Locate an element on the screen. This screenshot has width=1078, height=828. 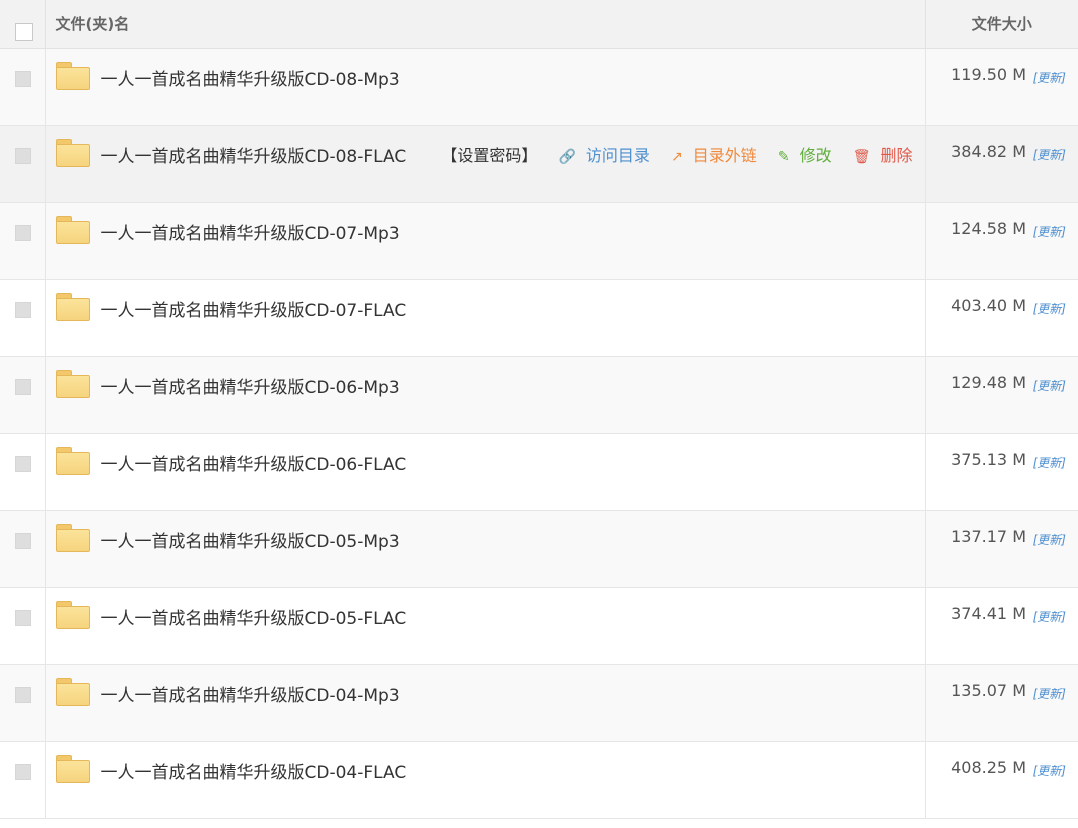
row-name-cell: 一人一首成名曲精华升级版CD-08-Mp3 is located at coordinates (485, 87).